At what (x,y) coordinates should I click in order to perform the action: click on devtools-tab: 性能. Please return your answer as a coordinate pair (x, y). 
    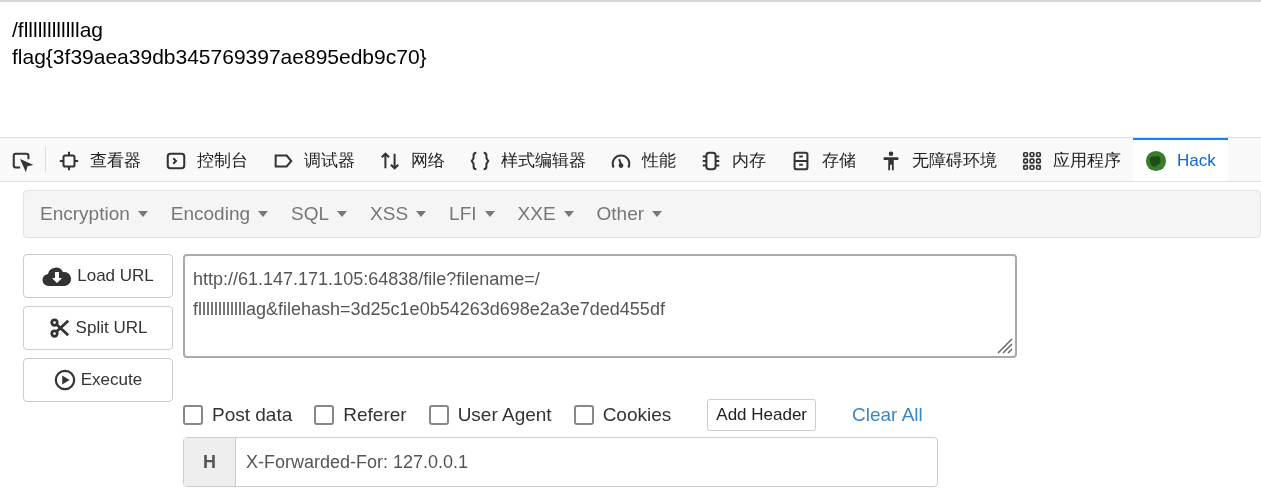
    Looking at the image, I should click on (643, 159).